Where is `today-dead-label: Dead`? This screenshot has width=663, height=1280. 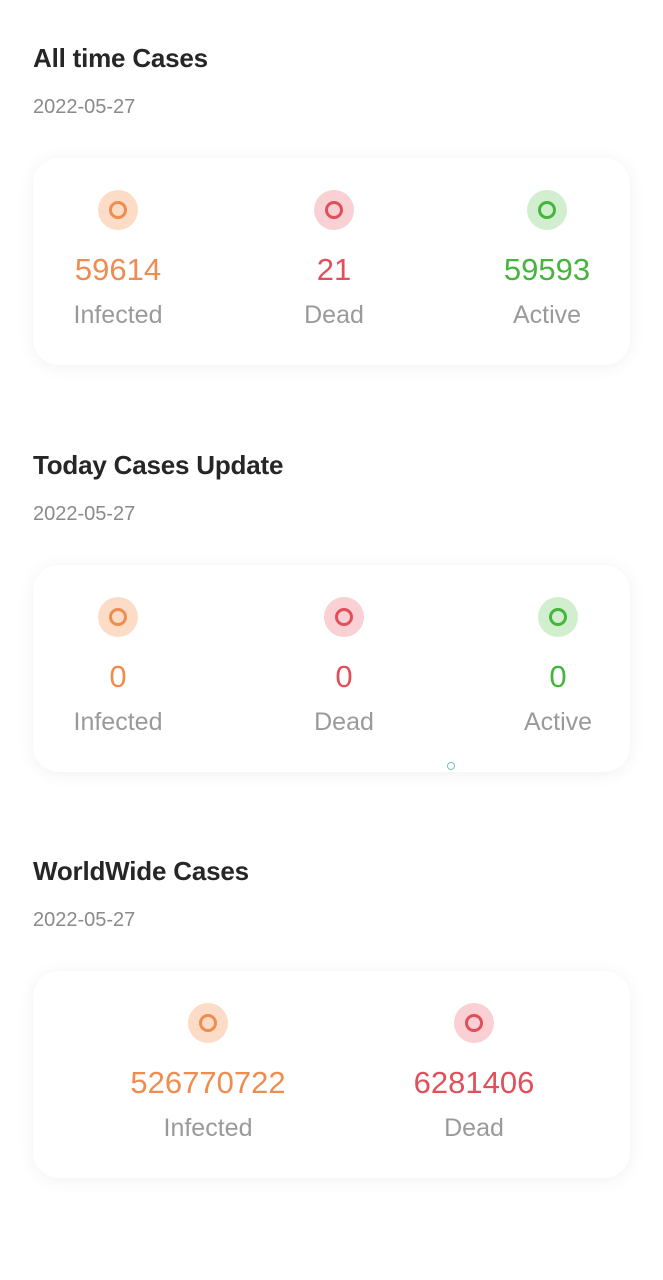 today-dead-label: Dead is located at coordinates (344, 722).